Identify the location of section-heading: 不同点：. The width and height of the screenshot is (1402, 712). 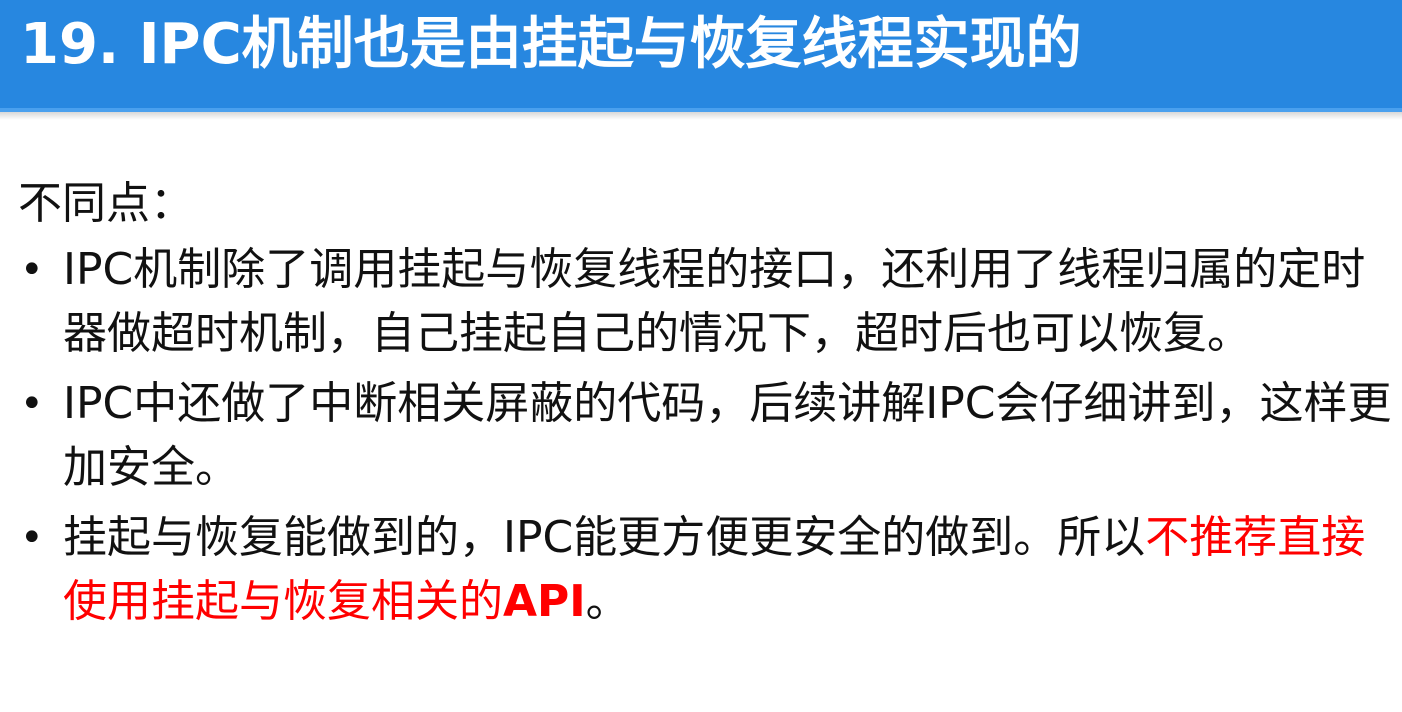
(106, 203).